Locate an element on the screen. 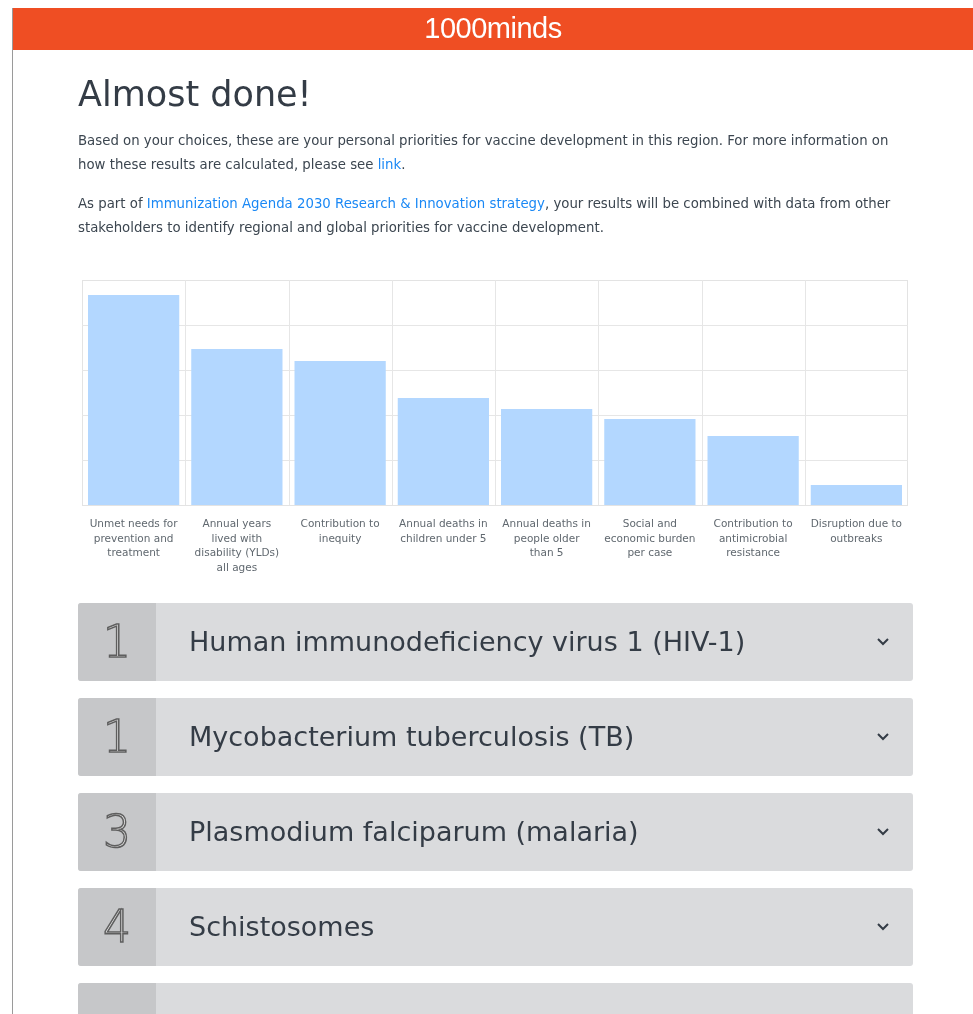  axis-label: Annual deaths in people older than 5 is located at coordinates (546, 538).